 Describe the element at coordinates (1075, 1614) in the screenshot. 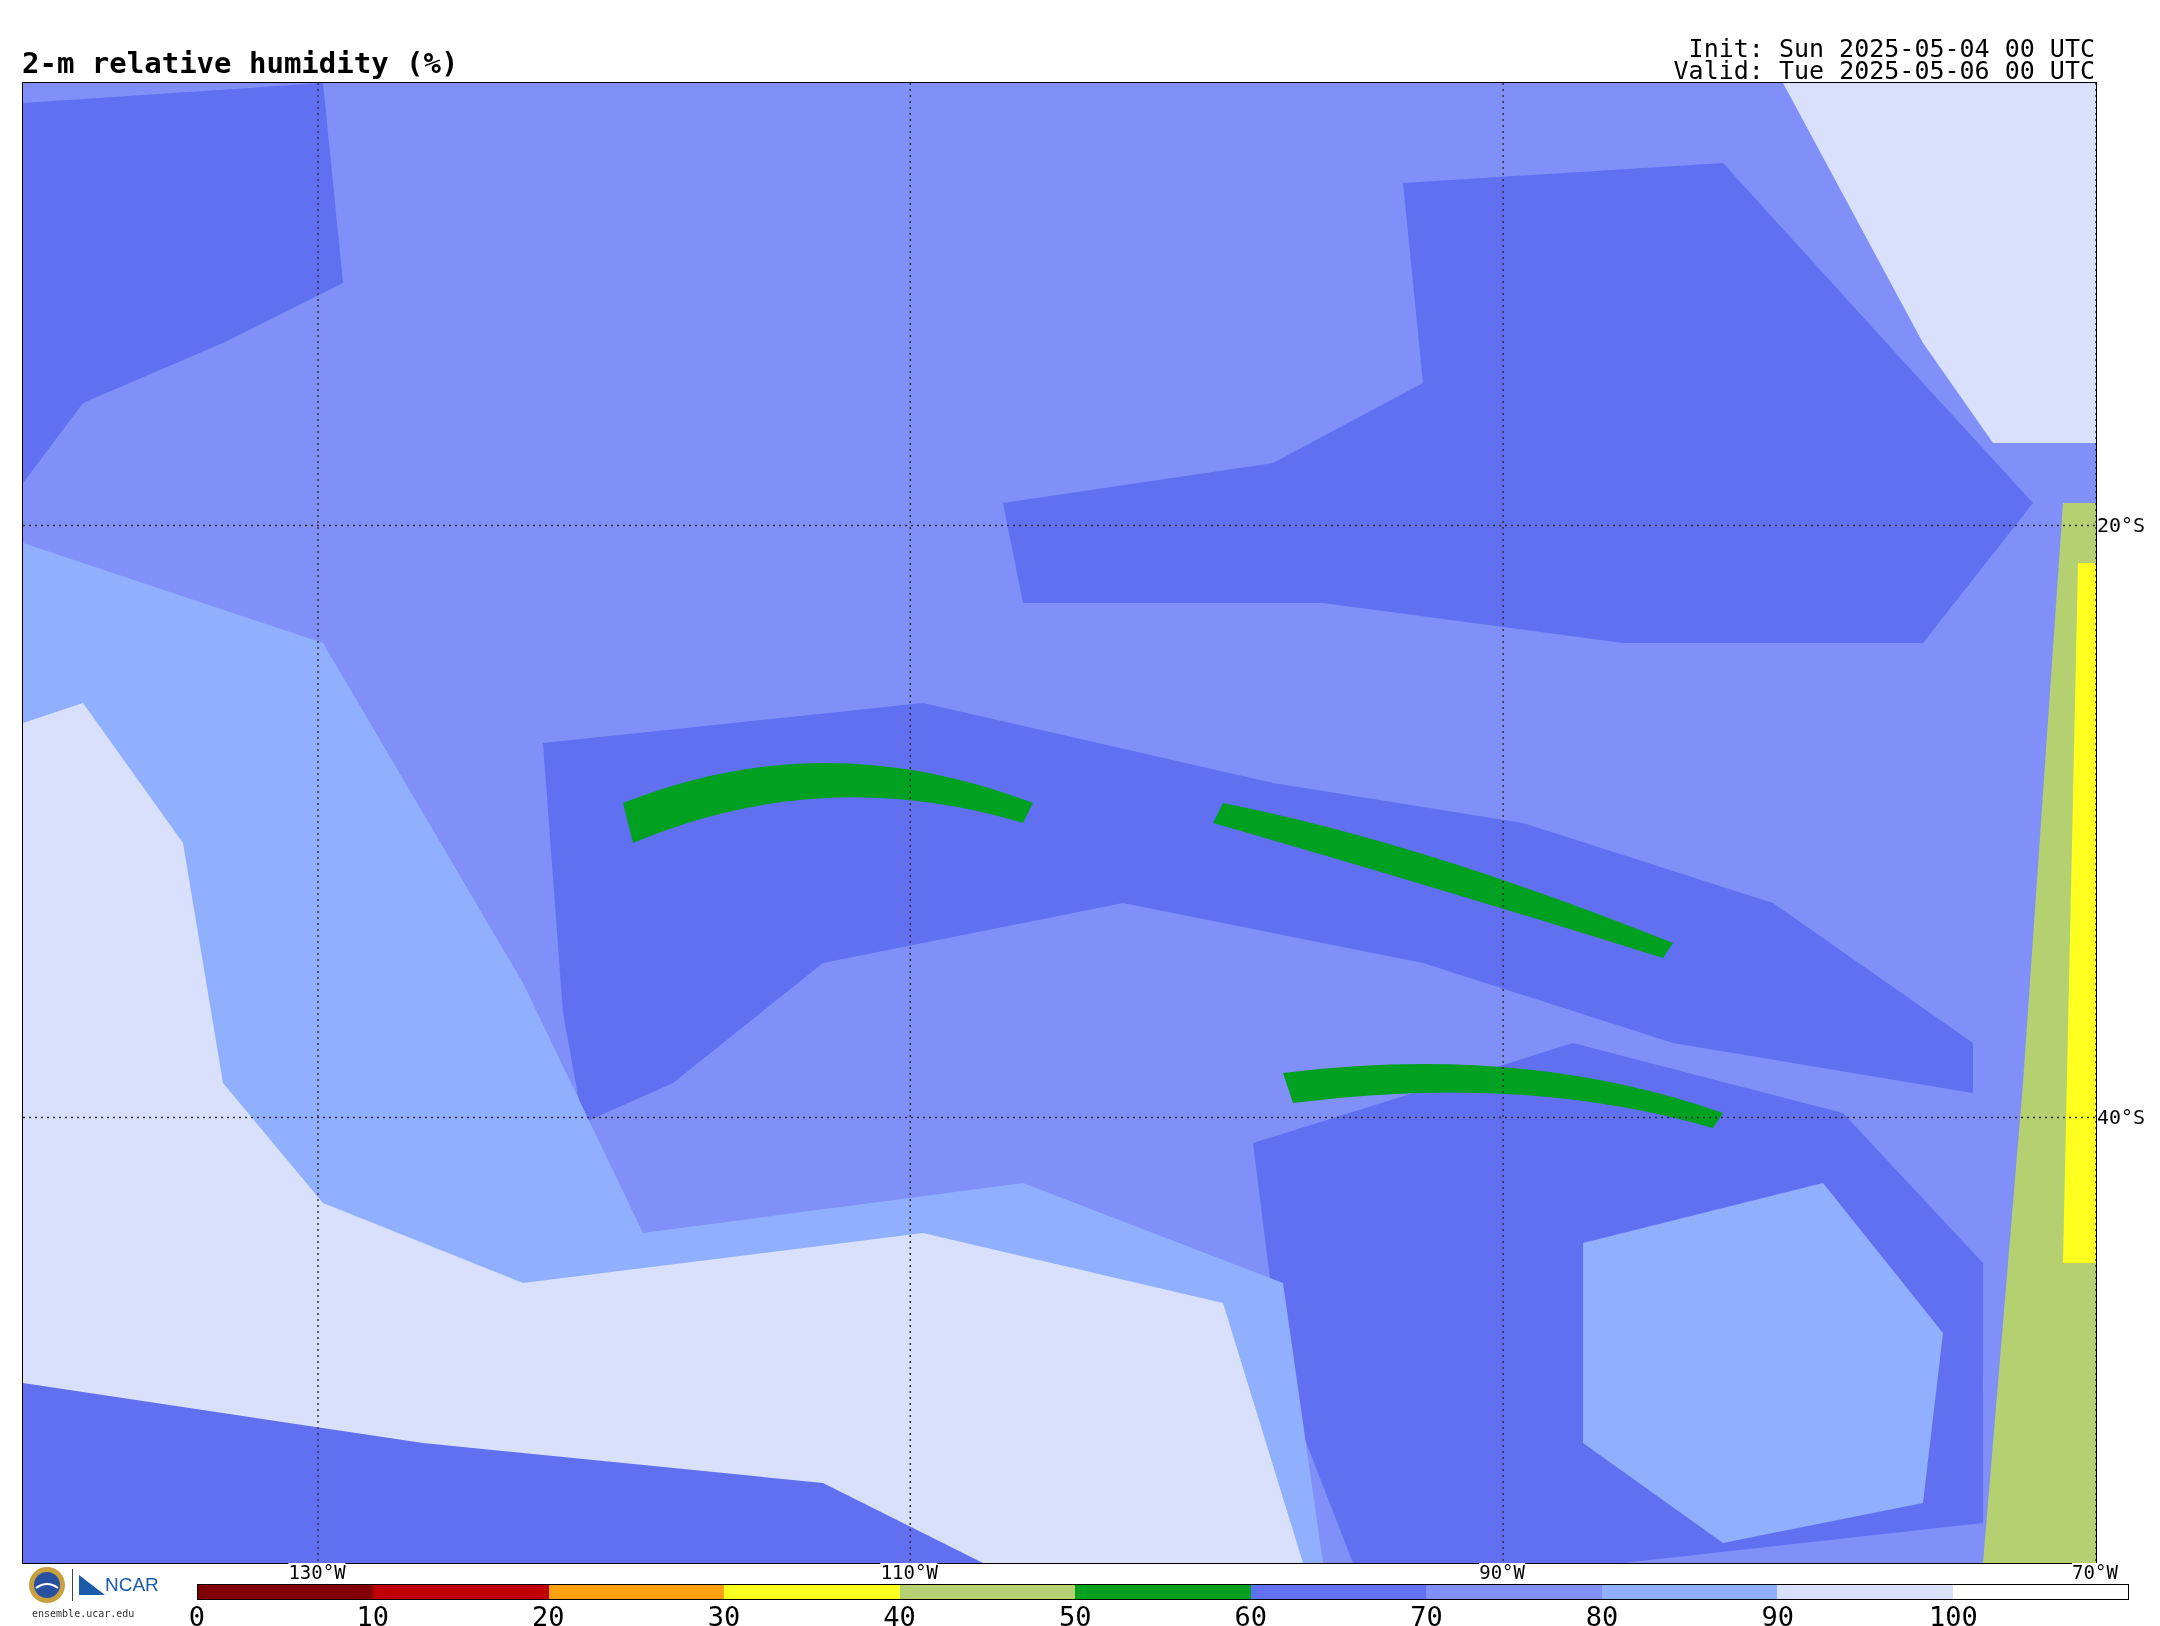

I see `scale-label: 50` at that location.